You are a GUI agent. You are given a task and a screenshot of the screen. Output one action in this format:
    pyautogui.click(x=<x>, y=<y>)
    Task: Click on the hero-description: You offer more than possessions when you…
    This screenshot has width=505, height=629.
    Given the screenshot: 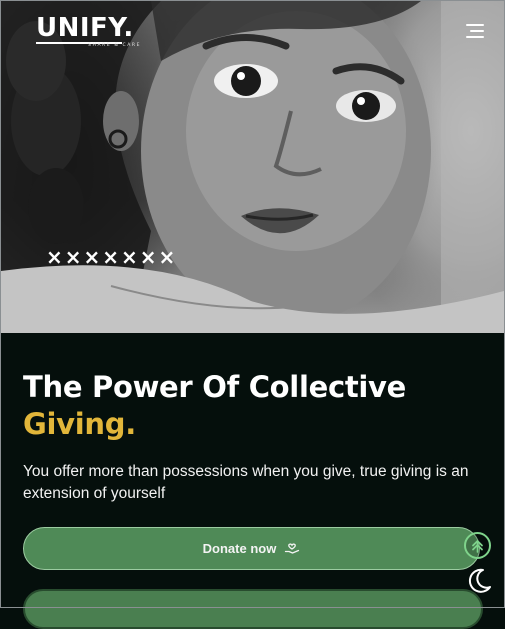 What is the action you would take?
    pyautogui.click(x=246, y=482)
    